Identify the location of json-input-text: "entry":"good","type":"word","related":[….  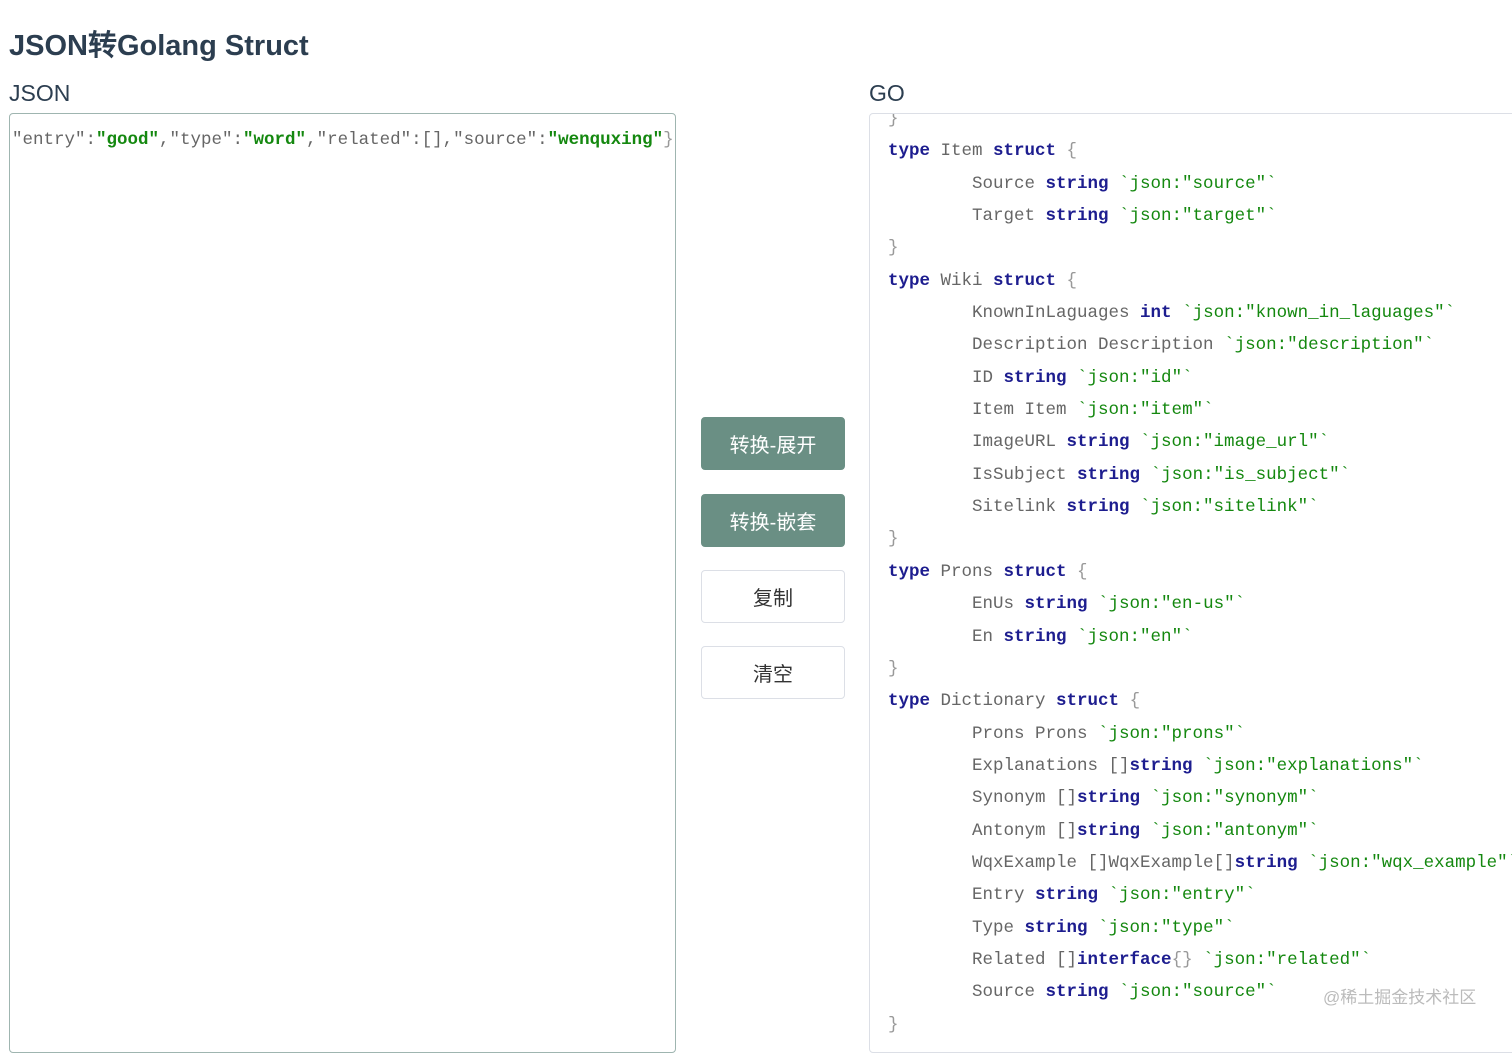
(343, 140).